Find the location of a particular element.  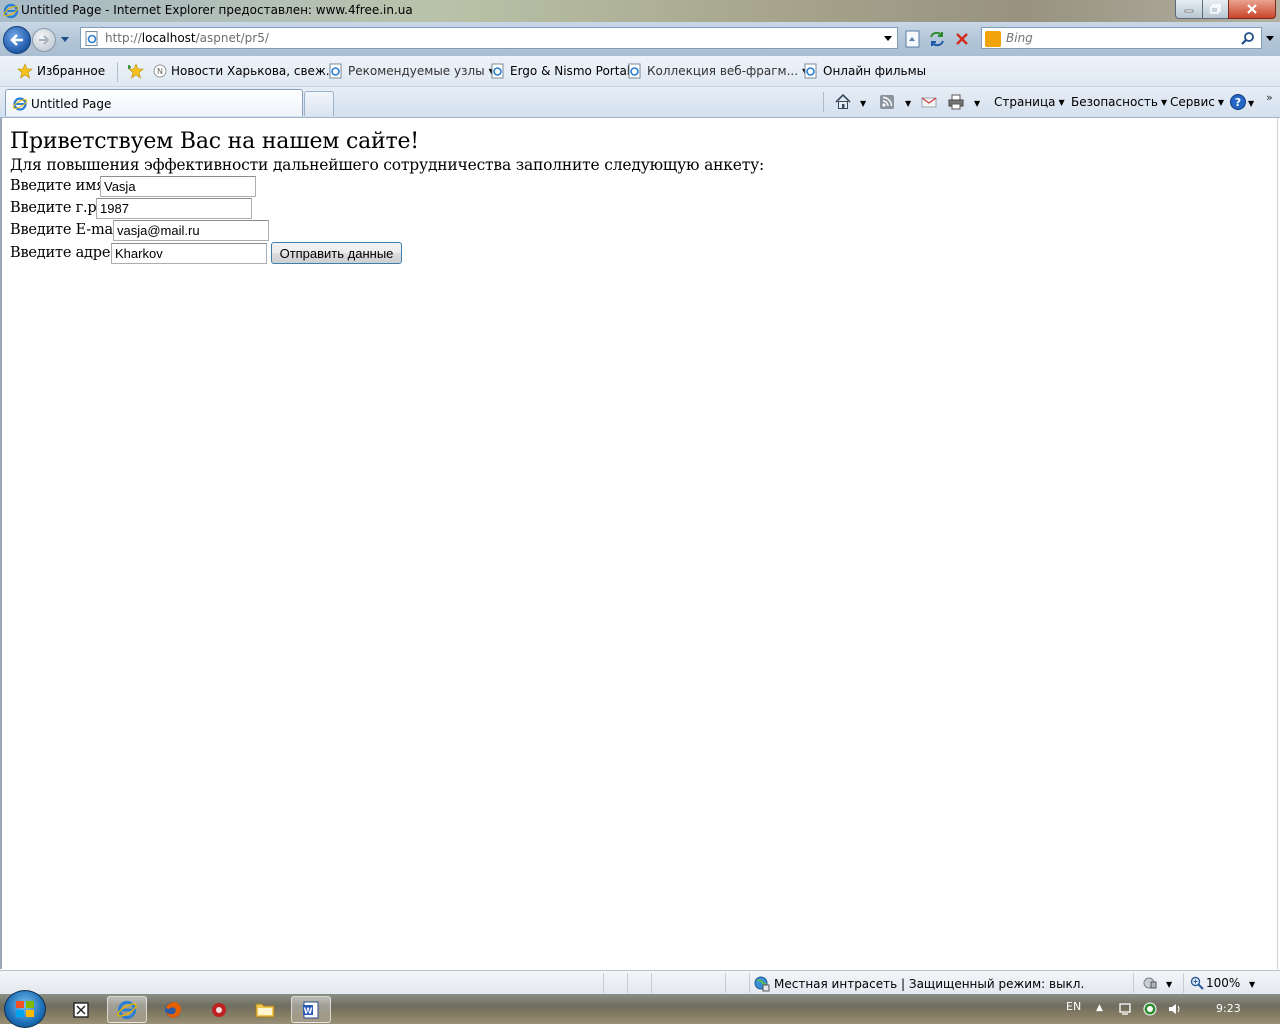

help-dropdown-icon: ▼ is located at coordinates (1251, 103).